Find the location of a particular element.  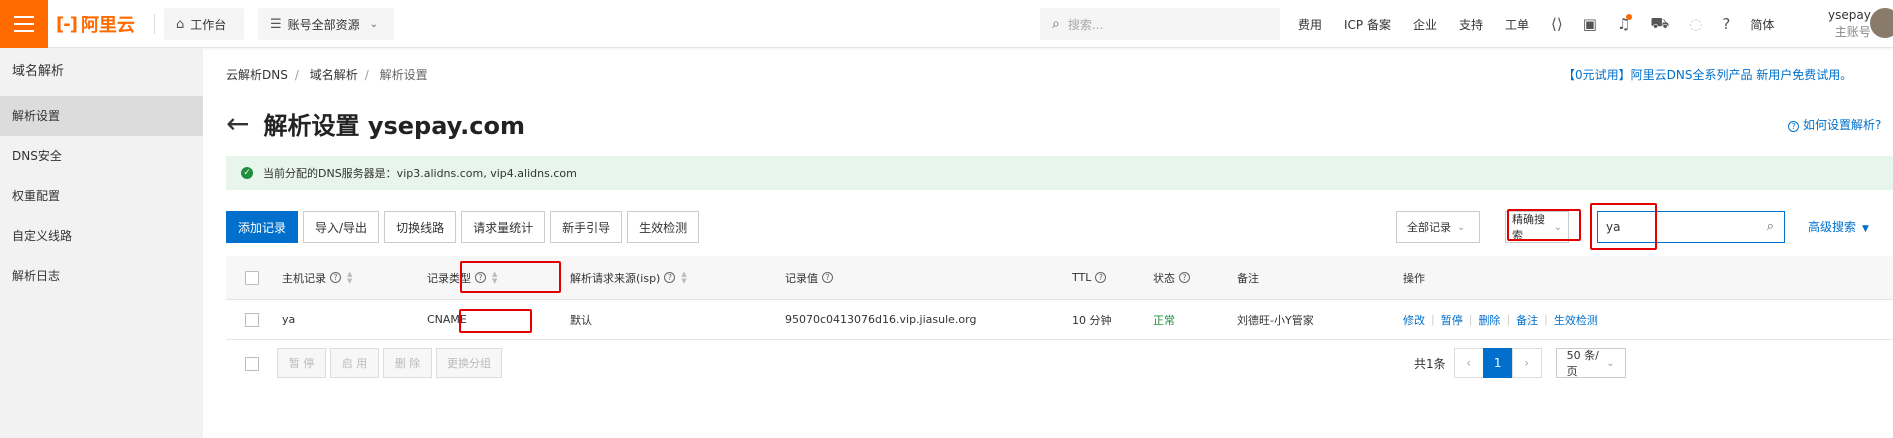

link-fees: 费用 is located at coordinates (1310, 24).